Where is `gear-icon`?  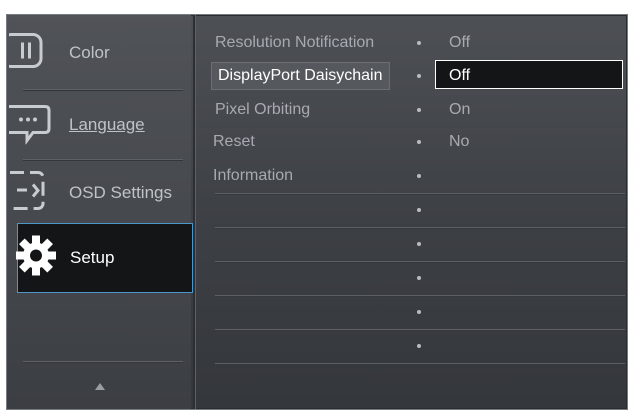 gear-icon is located at coordinates (36, 258).